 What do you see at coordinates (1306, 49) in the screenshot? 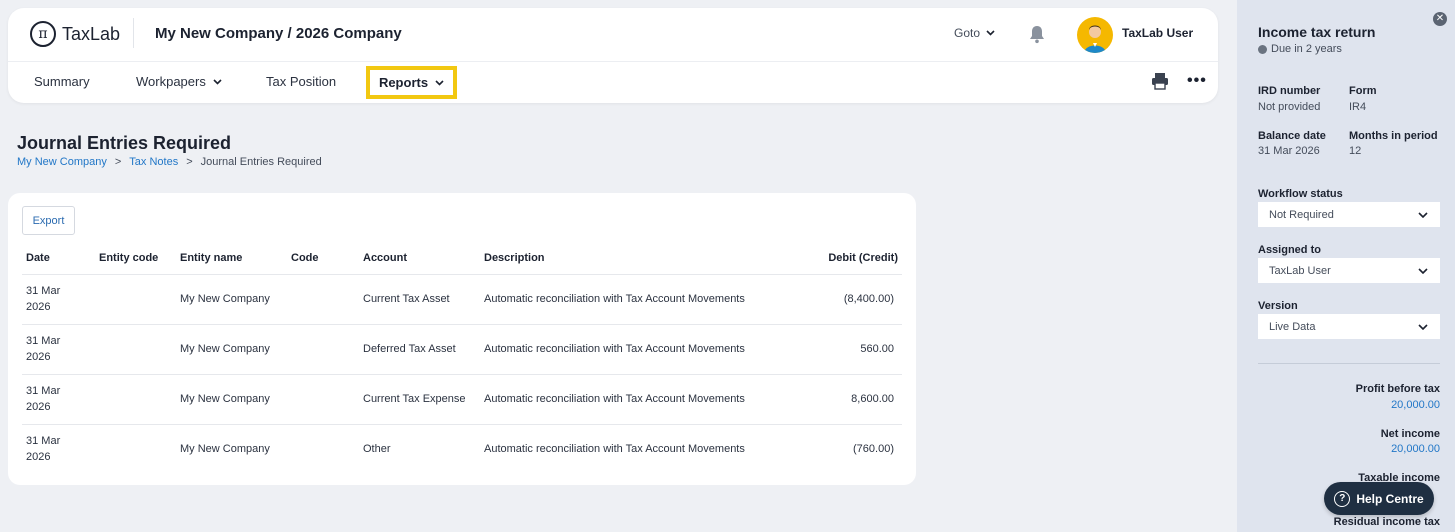
I see `due-text: Due in 2 years` at bounding box center [1306, 49].